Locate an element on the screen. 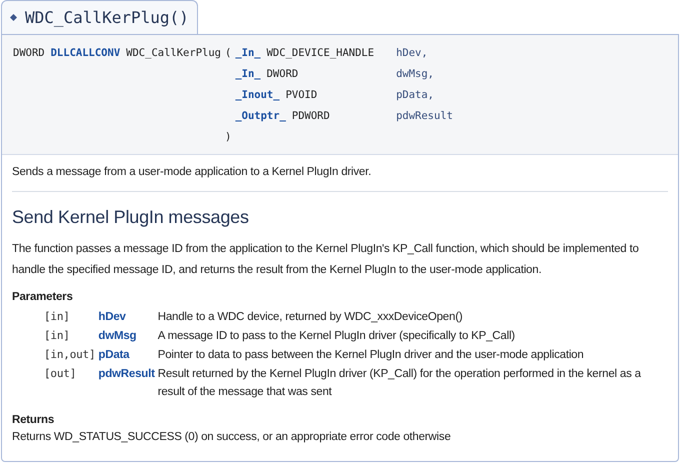 The height and width of the screenshot is (465, 680). param-type: PDWORD is located at coordinates (311, 116).